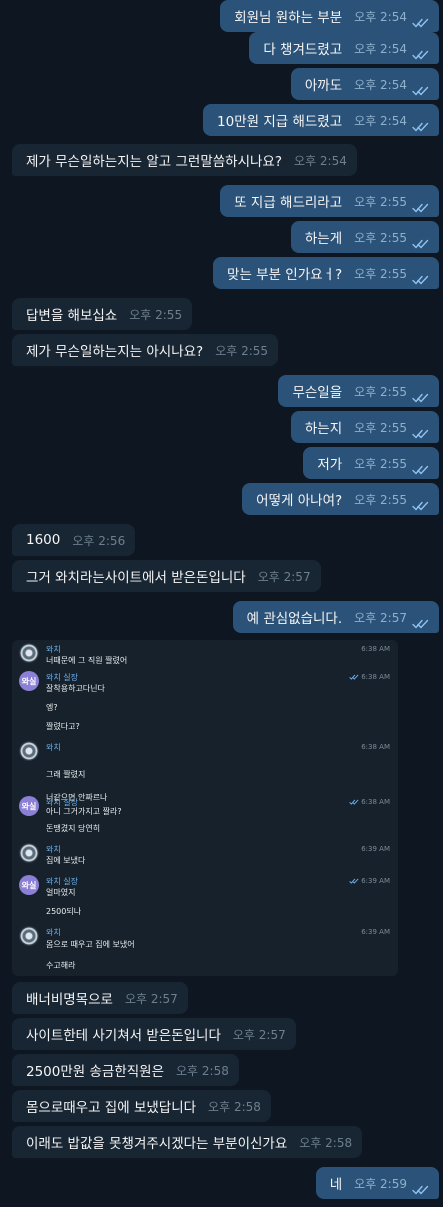 The width and height of the screenshot is (443, 1207). What do you see at coordinates (95, 1072) in the screenshot?
I see `message-text: 2500만원 송금한직원은` at bounding box center [95, 1072].